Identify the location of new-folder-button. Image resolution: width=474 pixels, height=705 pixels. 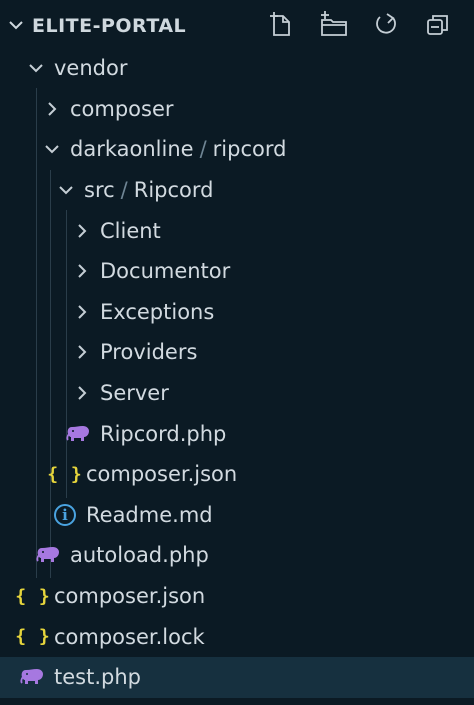
(334, 25).